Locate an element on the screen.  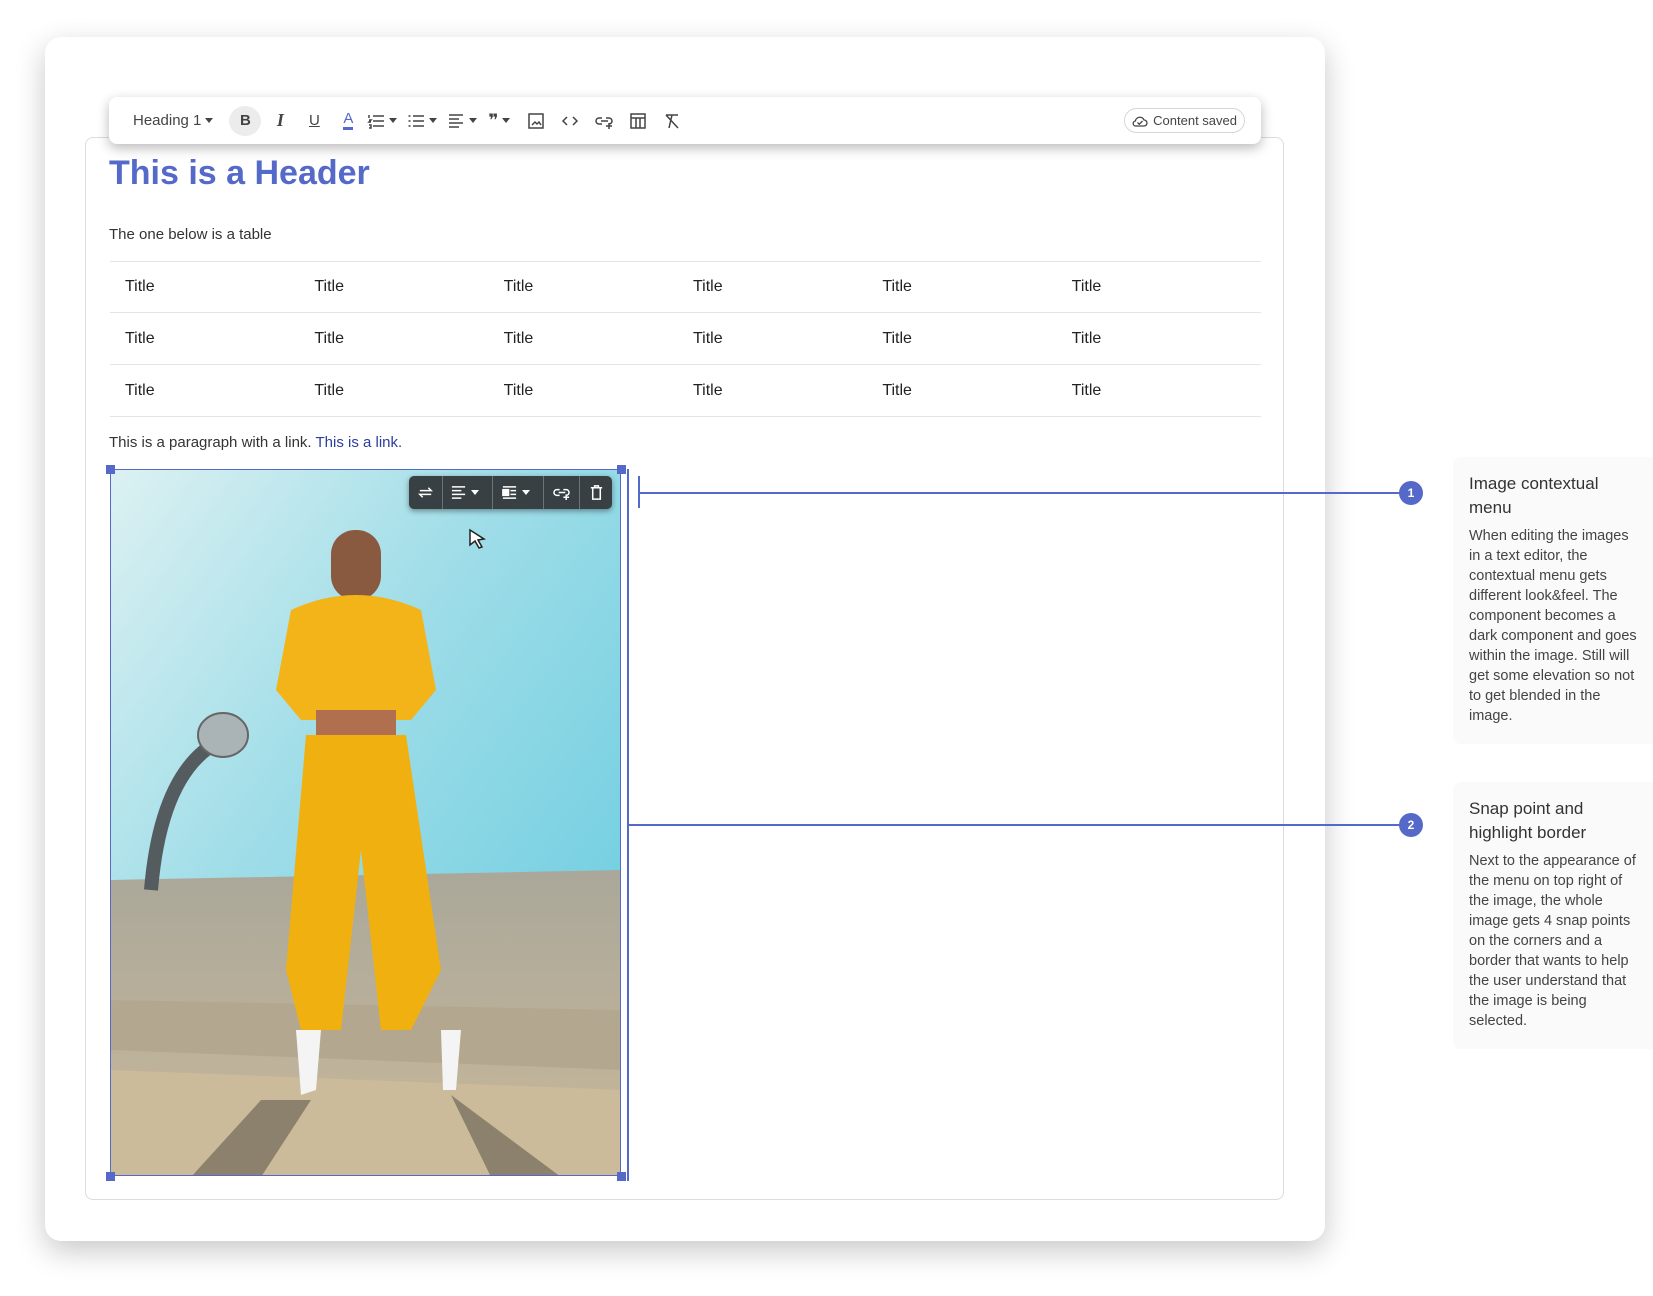
intro-text: The one below is a table is located at coordinates (190, 234).